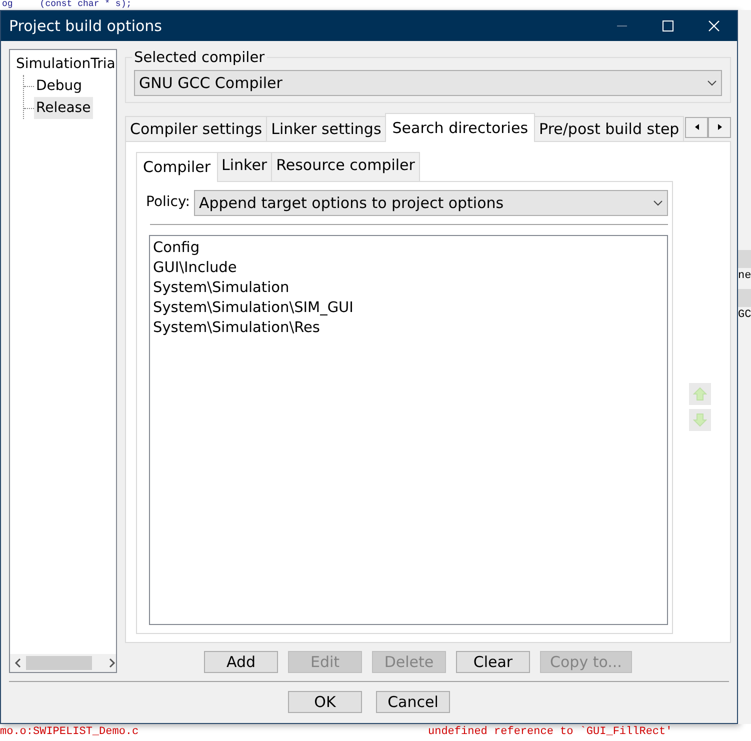  I want to click on policy-label: Policy:, so click(168, 202).